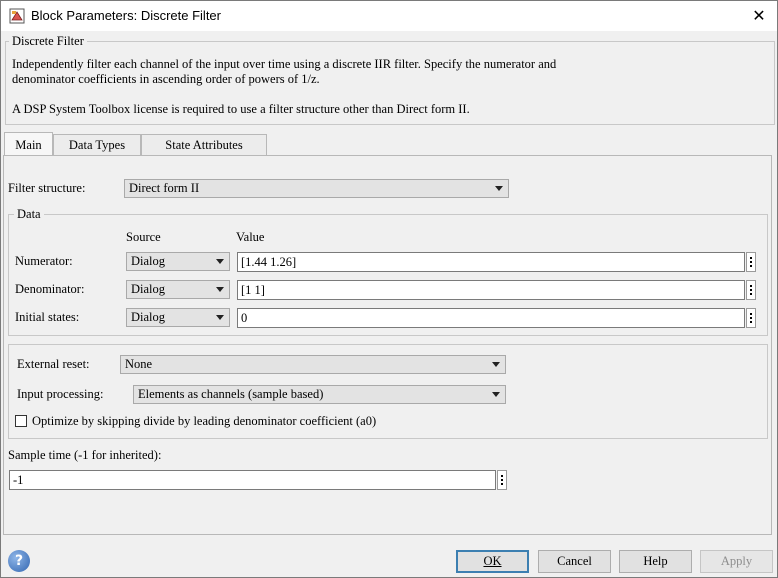 The height and width of the screenshot is (578, 778). Describe the element at coordinates (655, 561) in the screenshot. I see `help-button: Help` at that location.